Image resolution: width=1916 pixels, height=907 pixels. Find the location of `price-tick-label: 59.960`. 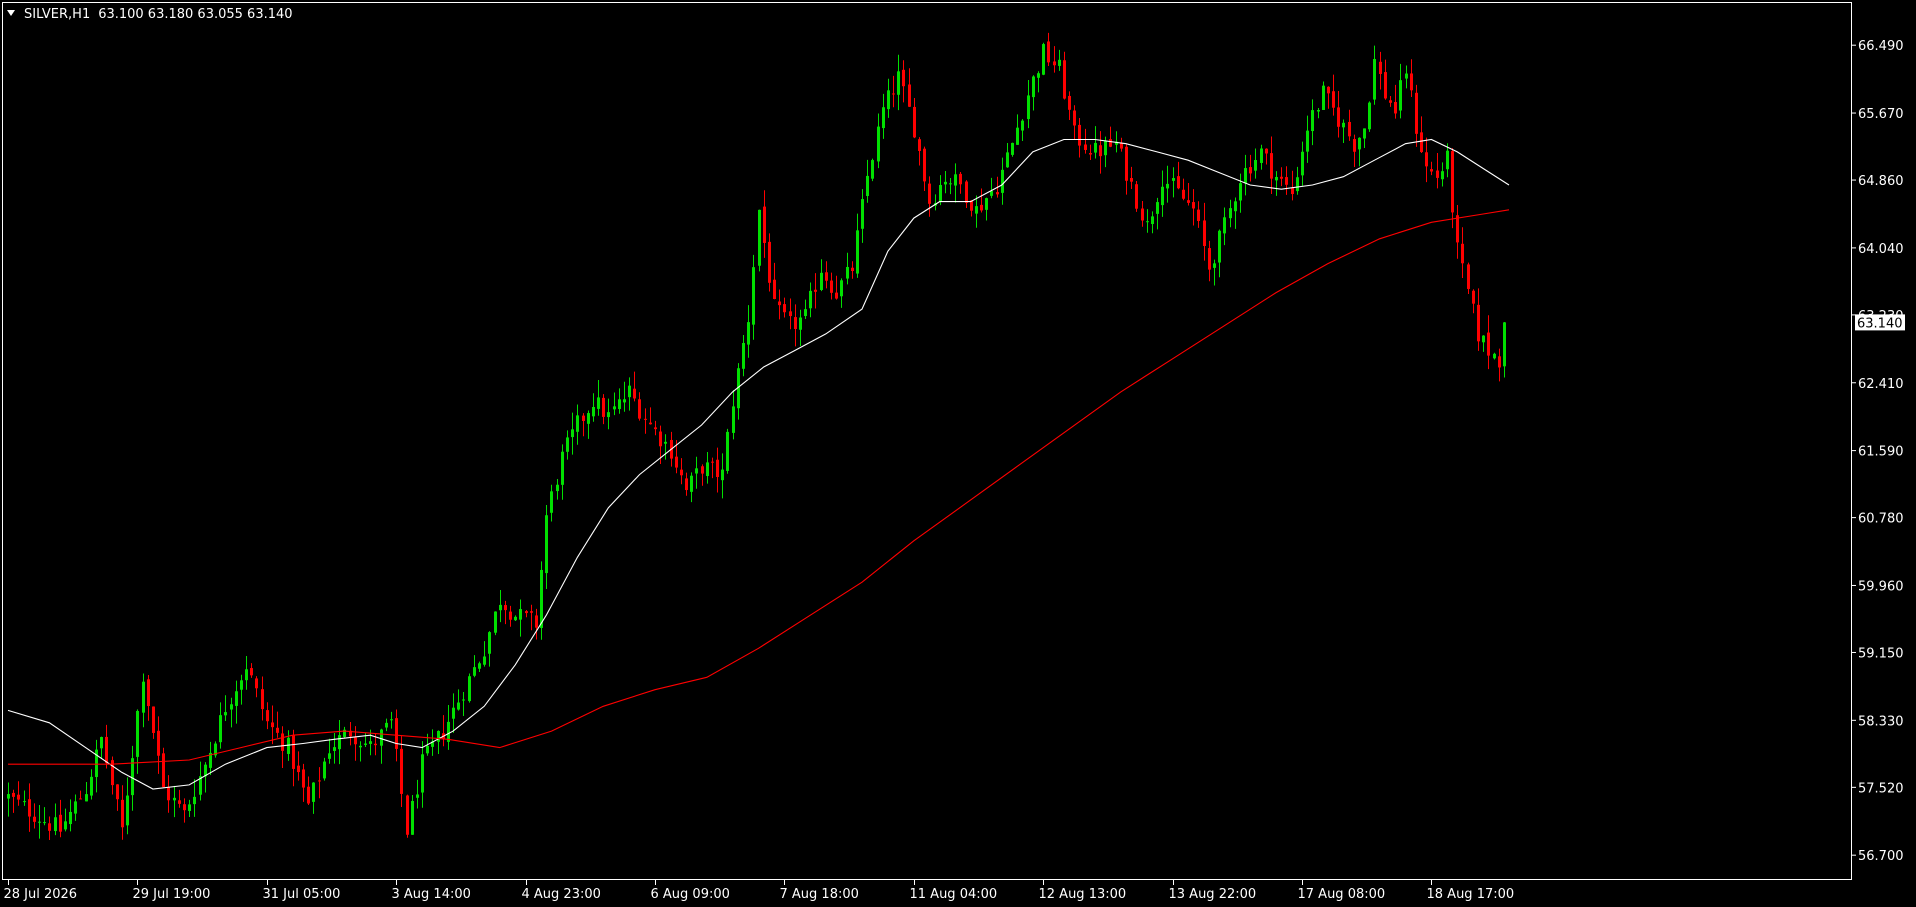

price-tick-label: 59.960 is located at coordinates (1881, 586).